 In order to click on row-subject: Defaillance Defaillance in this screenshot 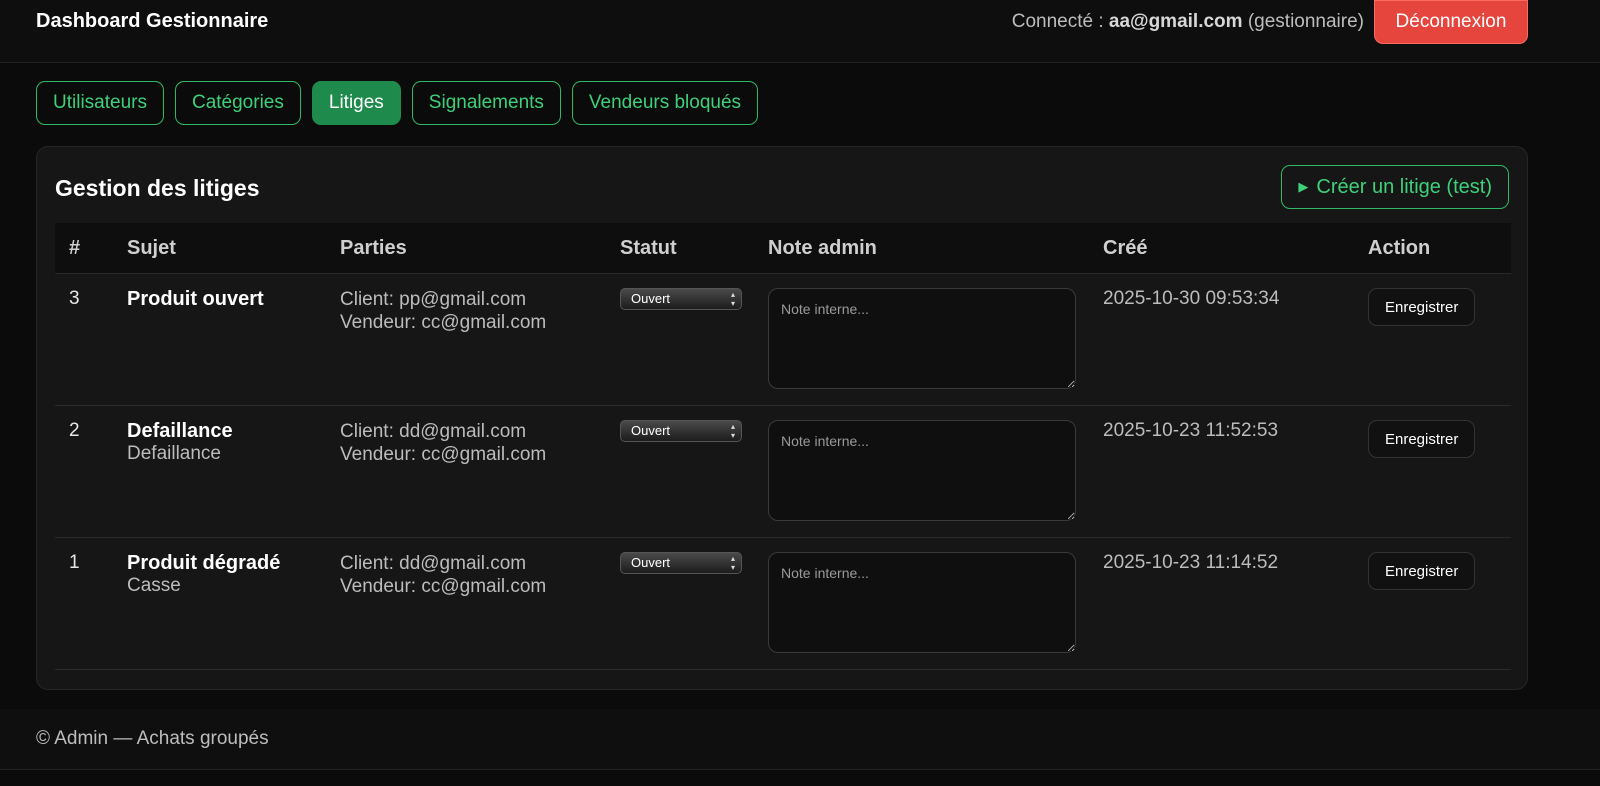, I will do `click(219, 471)`.